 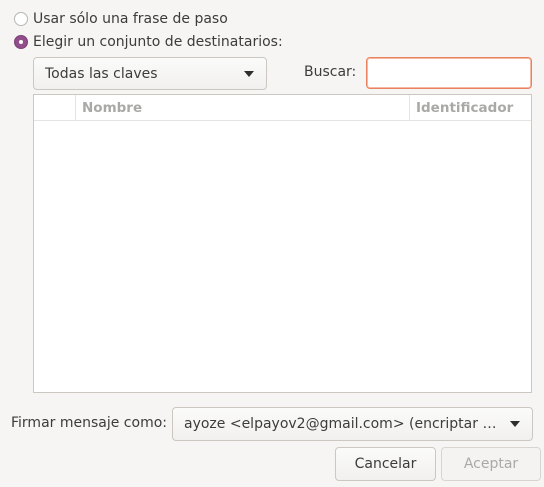 I want to click on radio-recipients-label: Elegir un conjunto de destinatarios:, so click(x=158, y=42).